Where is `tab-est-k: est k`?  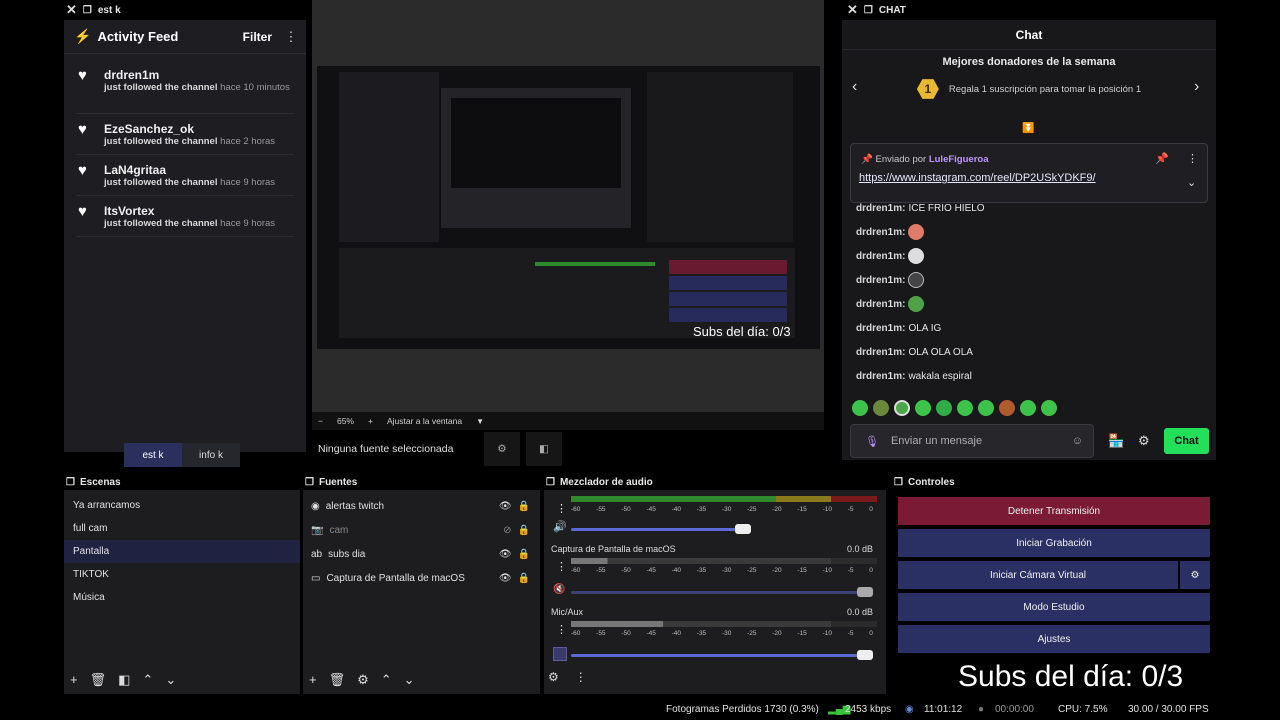 tab-est-k: est k is located at coordinates (153, 455).